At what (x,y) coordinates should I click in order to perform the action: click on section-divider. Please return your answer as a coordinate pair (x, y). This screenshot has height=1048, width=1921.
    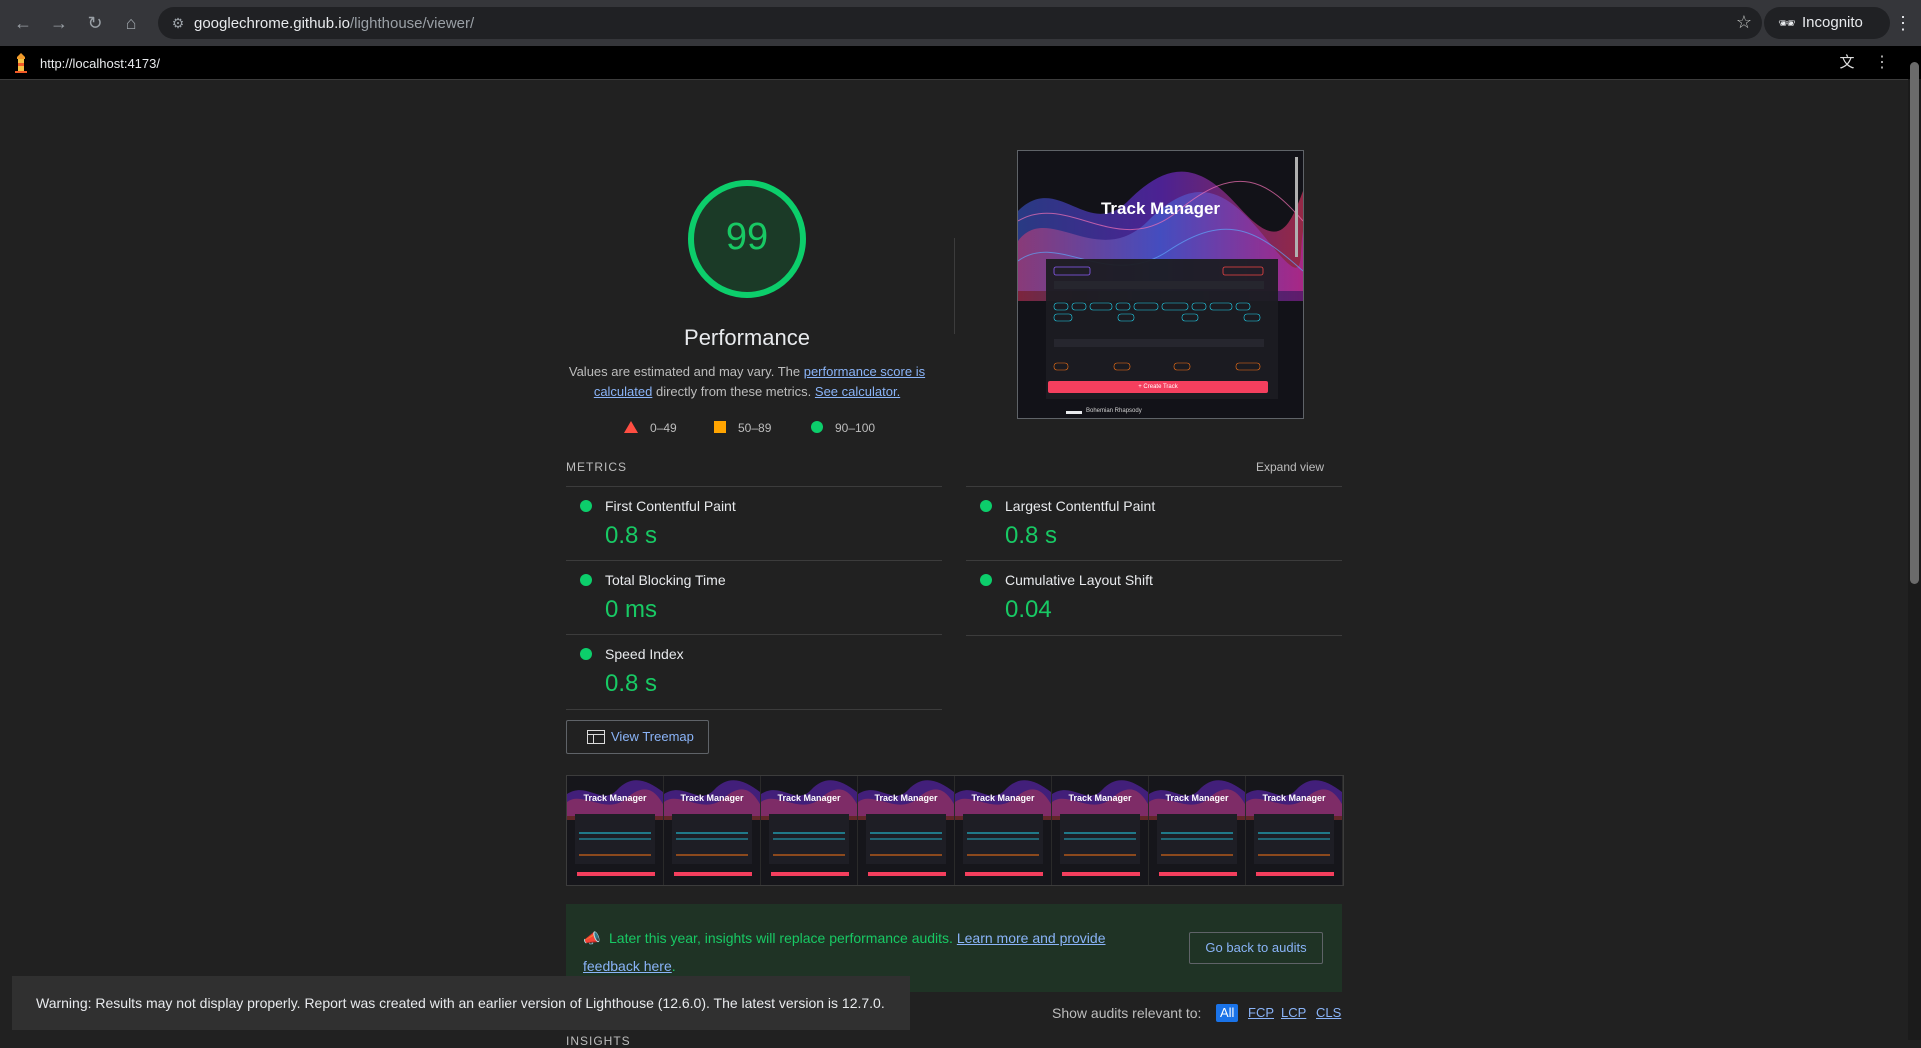
    Looking at the image, I should click on (954, 286).